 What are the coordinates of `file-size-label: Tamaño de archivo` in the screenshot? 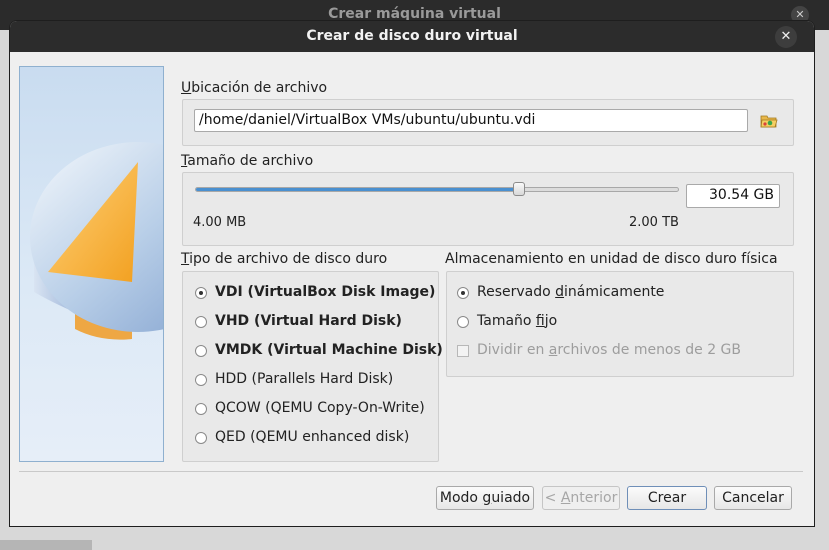 It's located at (247, 161).